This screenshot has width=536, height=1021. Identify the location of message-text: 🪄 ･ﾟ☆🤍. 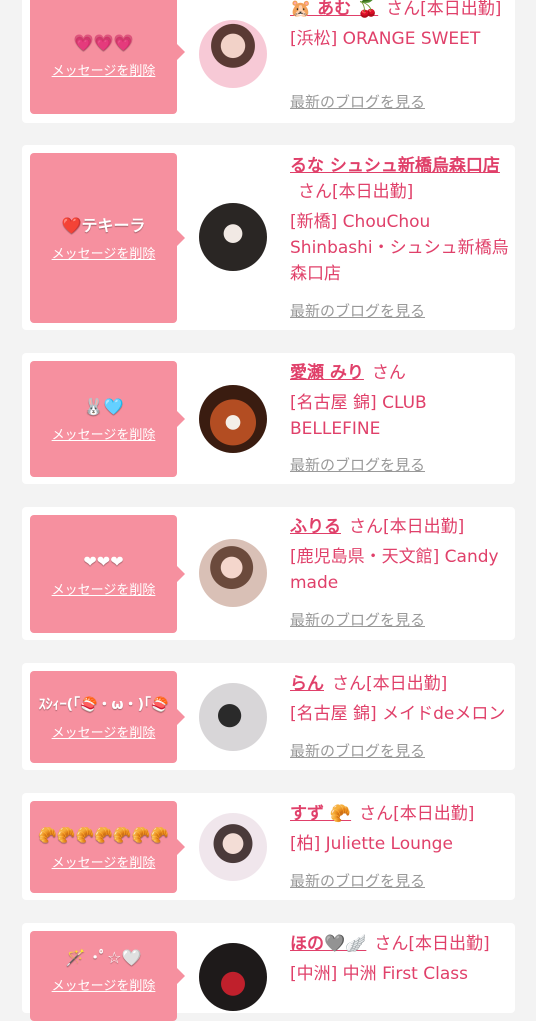
(103, 957).